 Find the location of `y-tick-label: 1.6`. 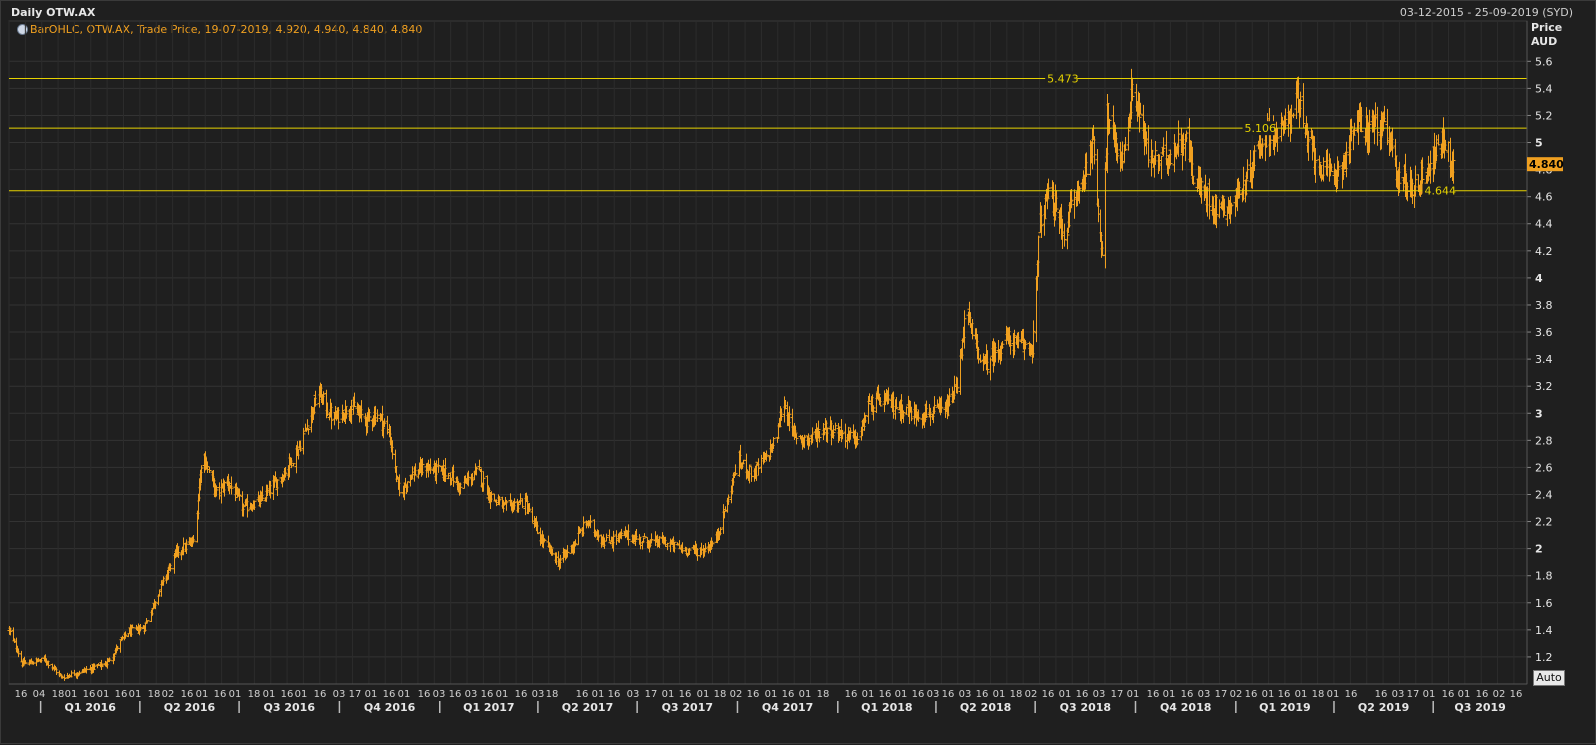

y-tick-label: 1.6 is located at coordinates (1544, 603).